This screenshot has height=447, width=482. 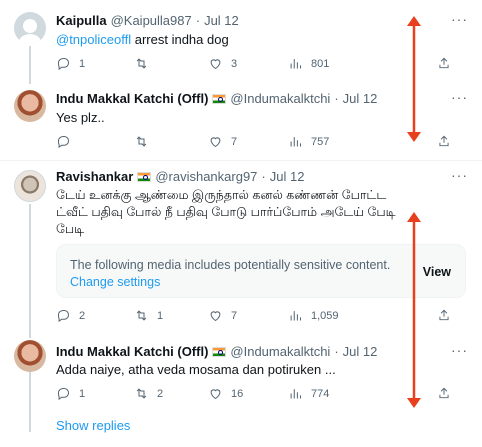 I want to click on change-settings-link: Change settings, so click(x=115, y=282).